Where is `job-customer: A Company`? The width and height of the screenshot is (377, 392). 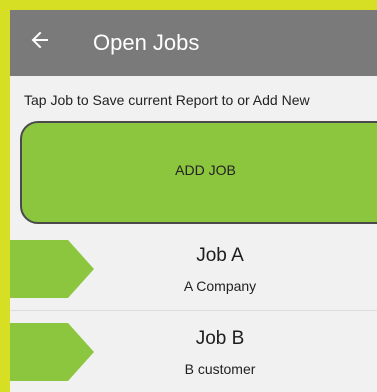 job-customer: A Company is located at coordinates (220, 286).